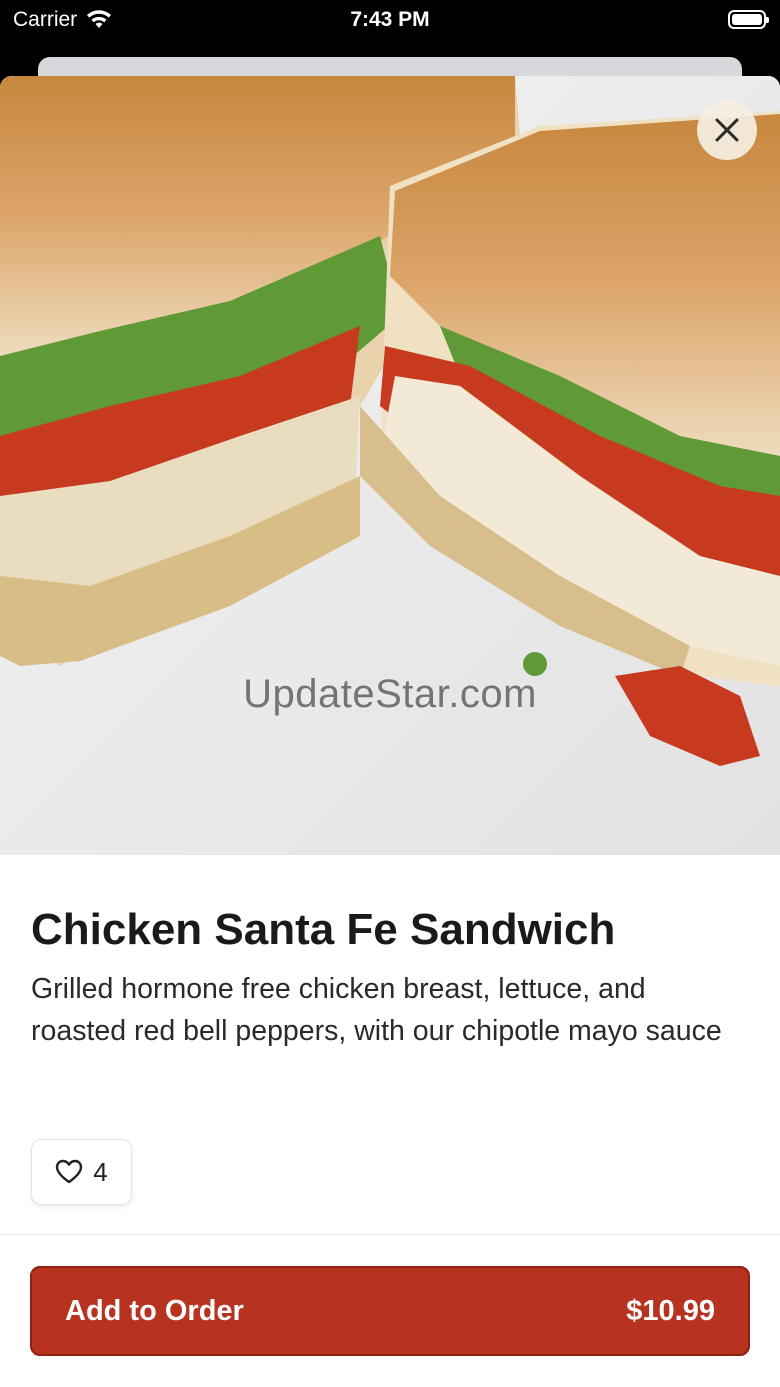 The height and width of the screenshot is (1387, 780). I want to click on status-bar: Carrier 7:43 PM, so click(390, 21).